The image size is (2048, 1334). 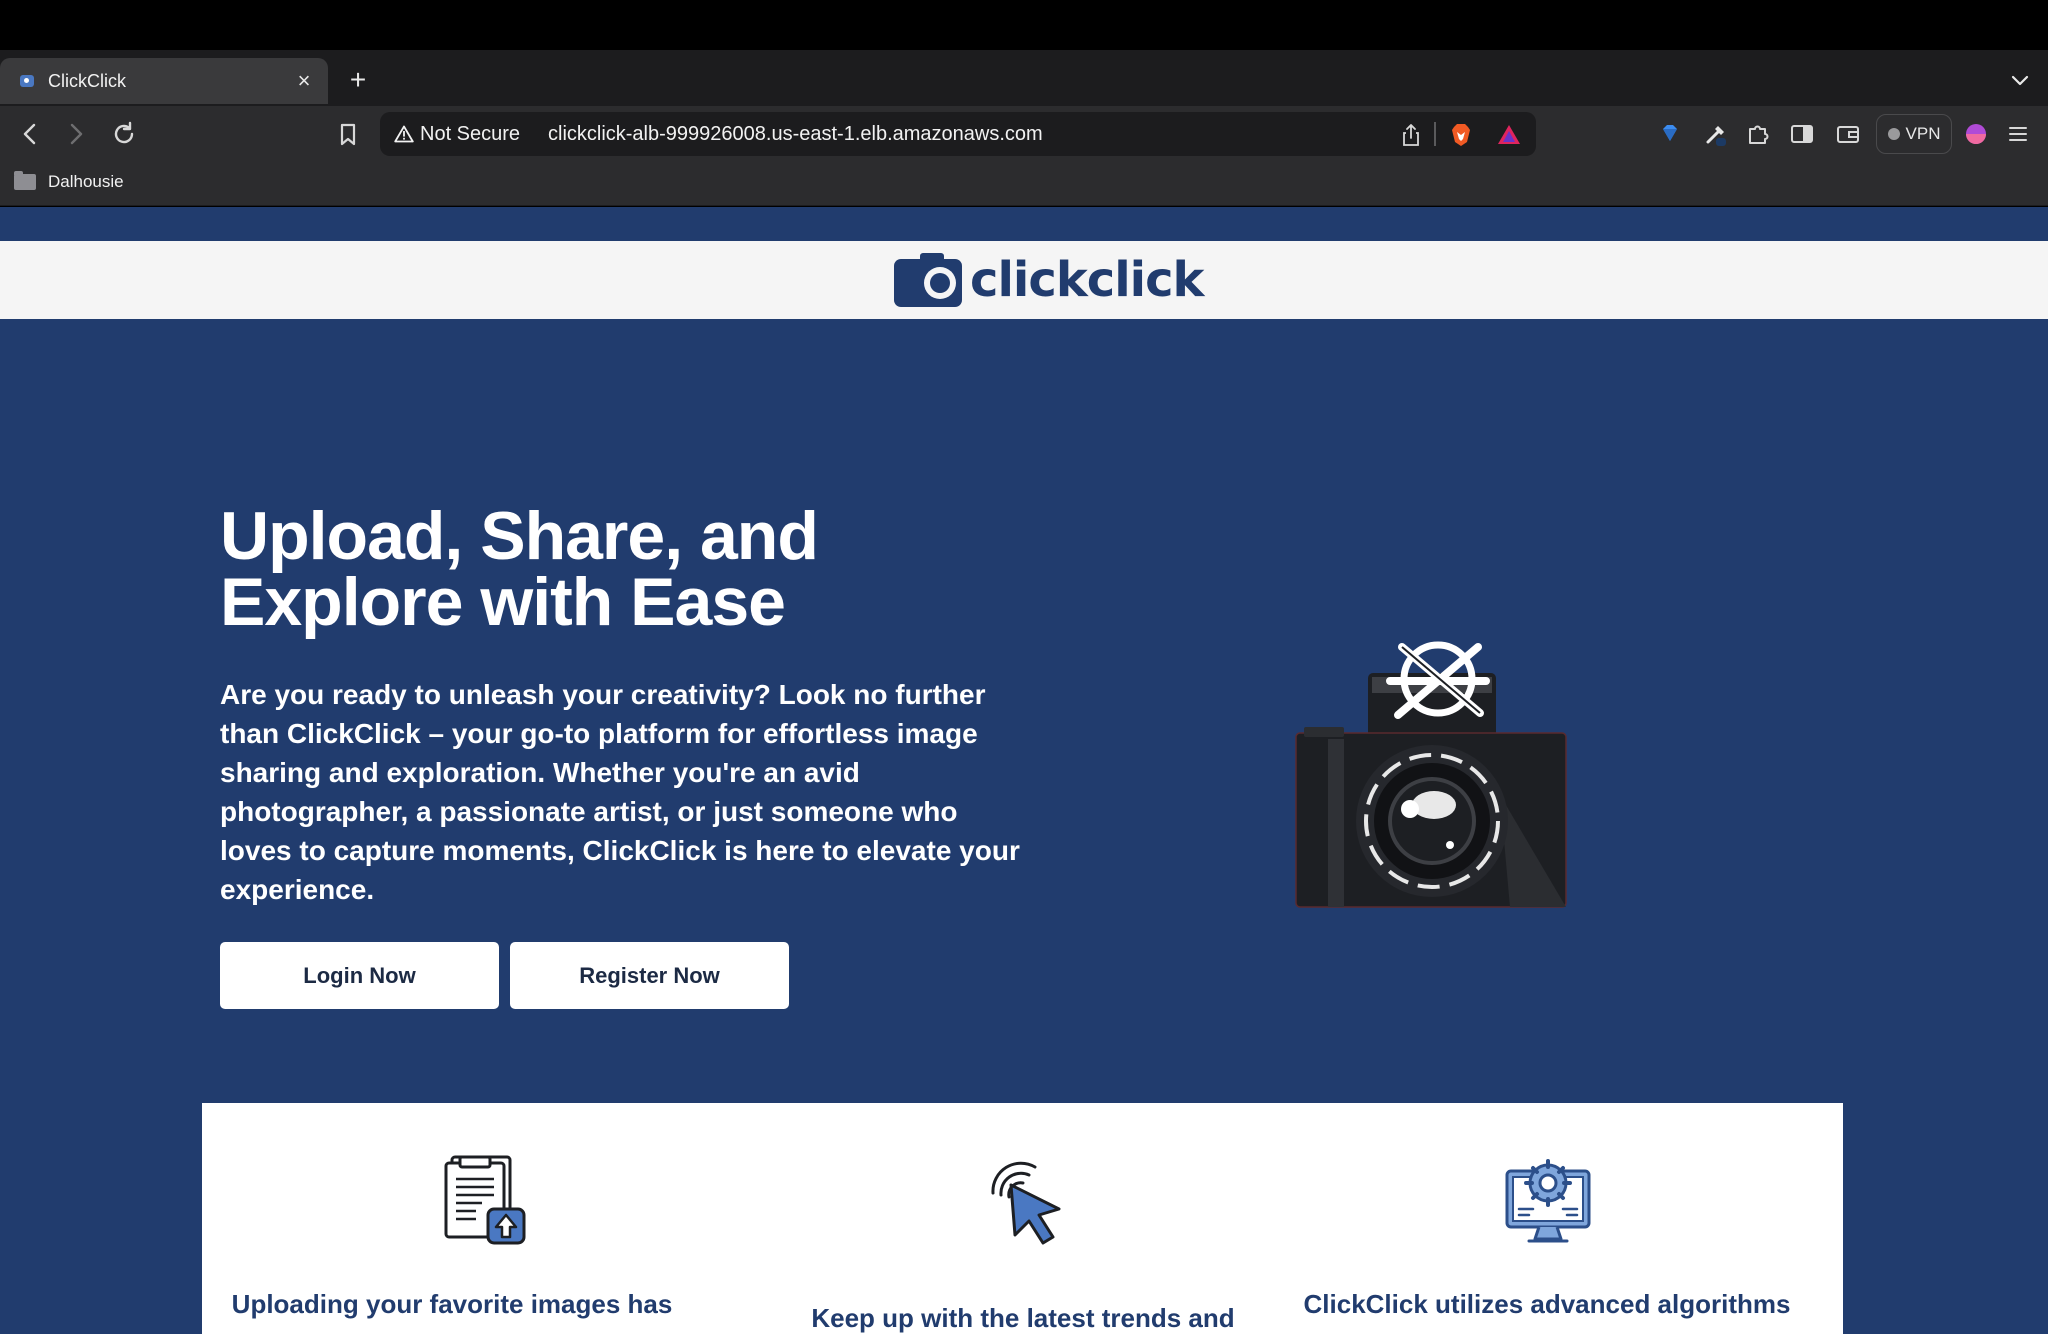 What do you see at coordinates (1024, 78) in the screenshot?
I see `browser-tab-bar: ClickClick × +` at bounding box center [1024, 78].